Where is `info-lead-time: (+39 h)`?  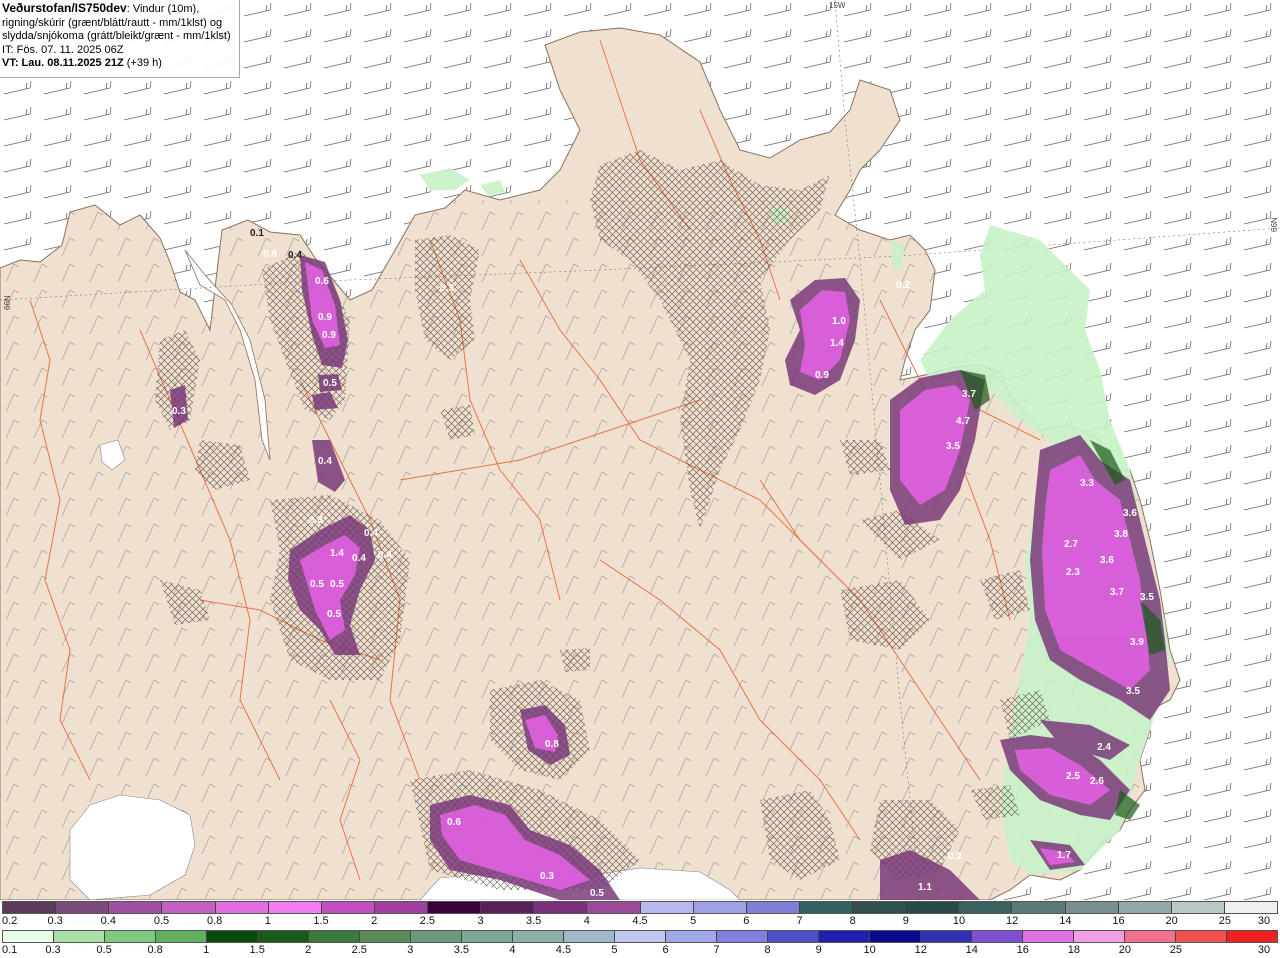
info-lead-time: (+39 h) is located at coordinates (144, 63).